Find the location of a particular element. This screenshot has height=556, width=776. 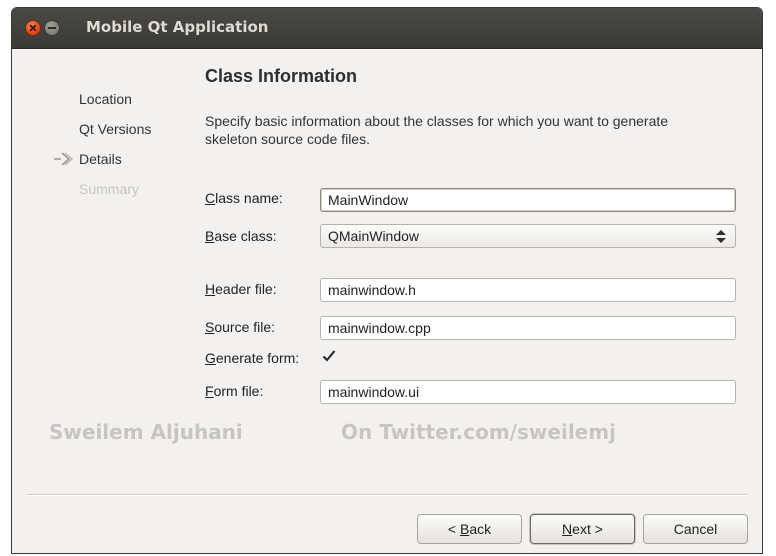

header-file-label: Header file: is located at coordinates (241, 289).